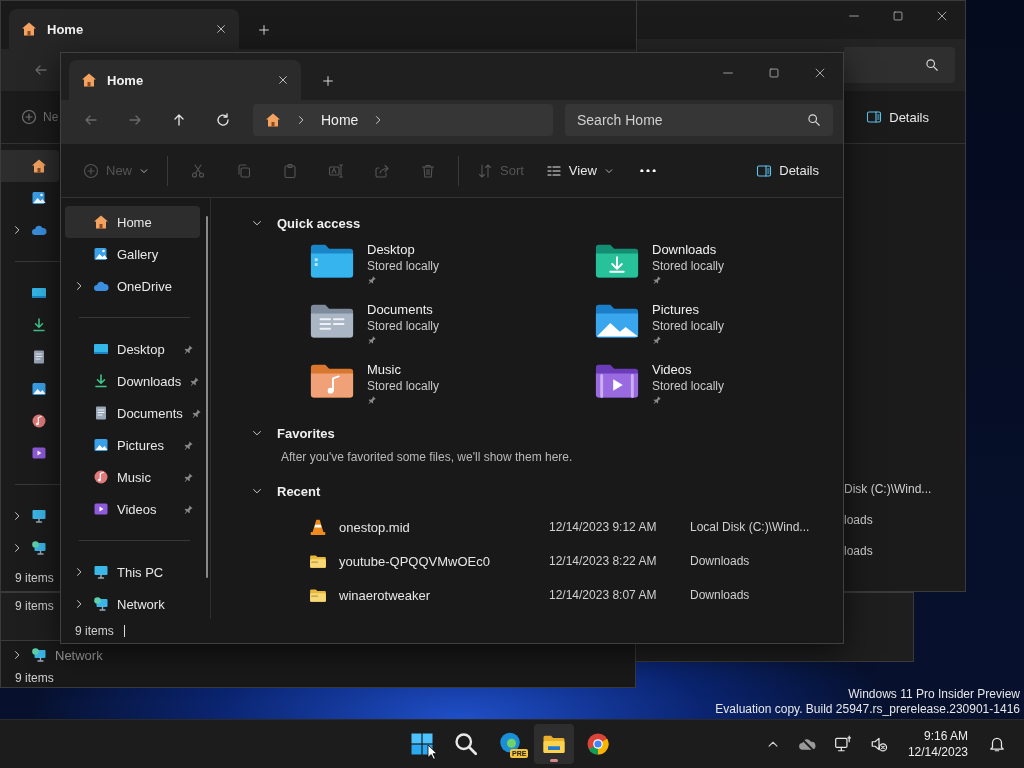 This screenshot has height=768, width=1024. Describe the element at coordinates (542, 433) in the screenshot. I see `section-header: Favorites` at that location.